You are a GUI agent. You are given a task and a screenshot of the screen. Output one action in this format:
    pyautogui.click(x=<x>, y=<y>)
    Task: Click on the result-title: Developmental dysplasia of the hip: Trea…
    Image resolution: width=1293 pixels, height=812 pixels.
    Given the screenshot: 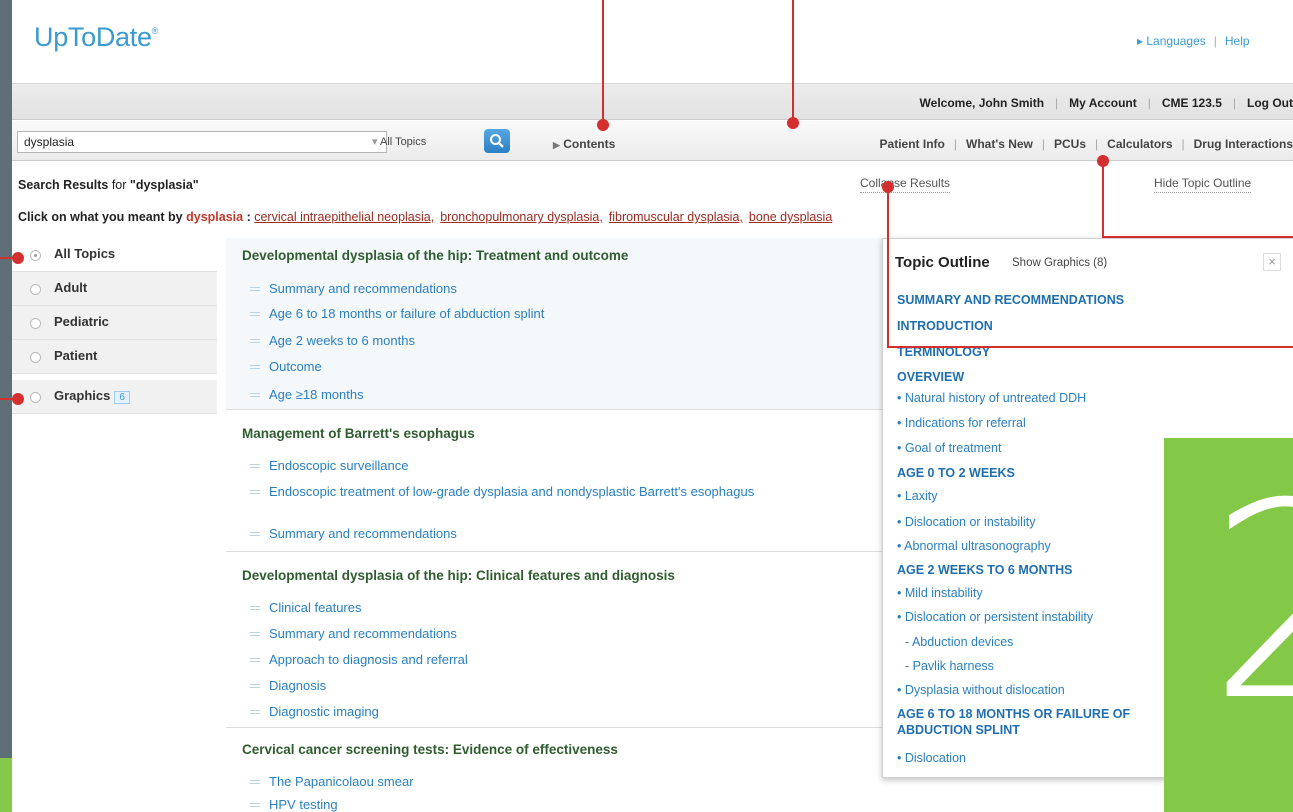 What is the action you would take?
    pyautogui.click(x=435, y=255)
    